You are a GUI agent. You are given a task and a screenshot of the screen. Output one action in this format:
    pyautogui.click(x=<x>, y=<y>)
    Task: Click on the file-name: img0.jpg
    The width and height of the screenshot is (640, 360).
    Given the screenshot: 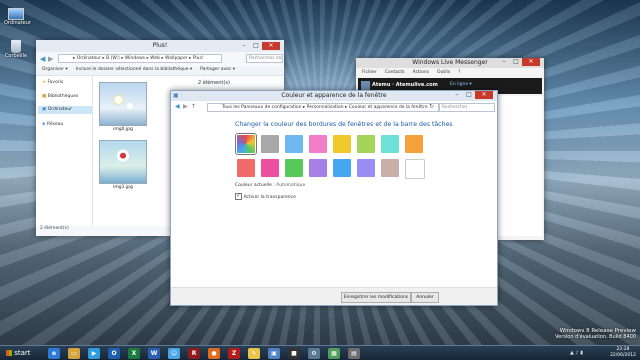 What is the action you would take?
    pyautogui.click(x=123, y=129)
    